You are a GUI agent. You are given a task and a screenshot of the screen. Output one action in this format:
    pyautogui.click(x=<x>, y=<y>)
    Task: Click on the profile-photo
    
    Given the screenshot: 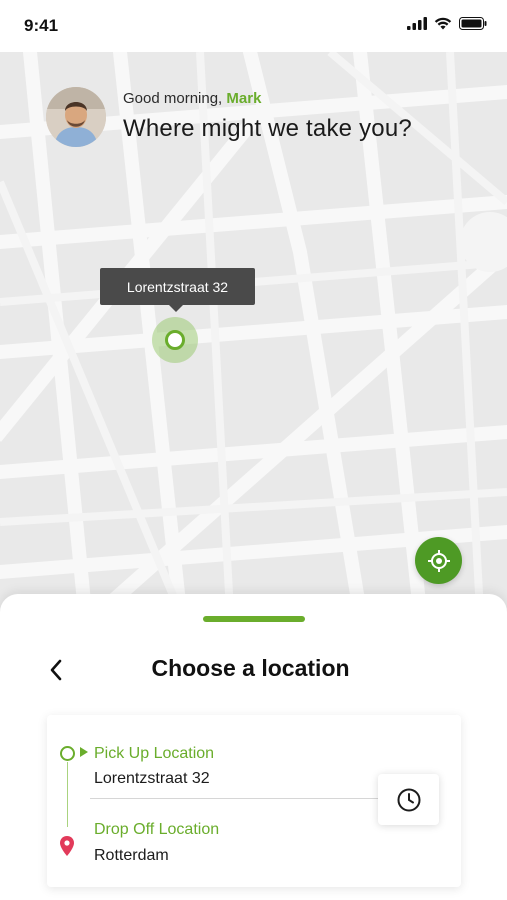 What is the action you would take?
    pyautogui.click(x=76, y=117)
    